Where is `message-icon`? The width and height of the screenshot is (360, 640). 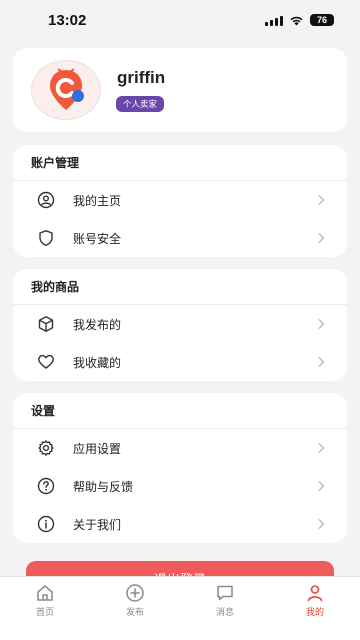 message-icon is located at coordinates (225, 593).